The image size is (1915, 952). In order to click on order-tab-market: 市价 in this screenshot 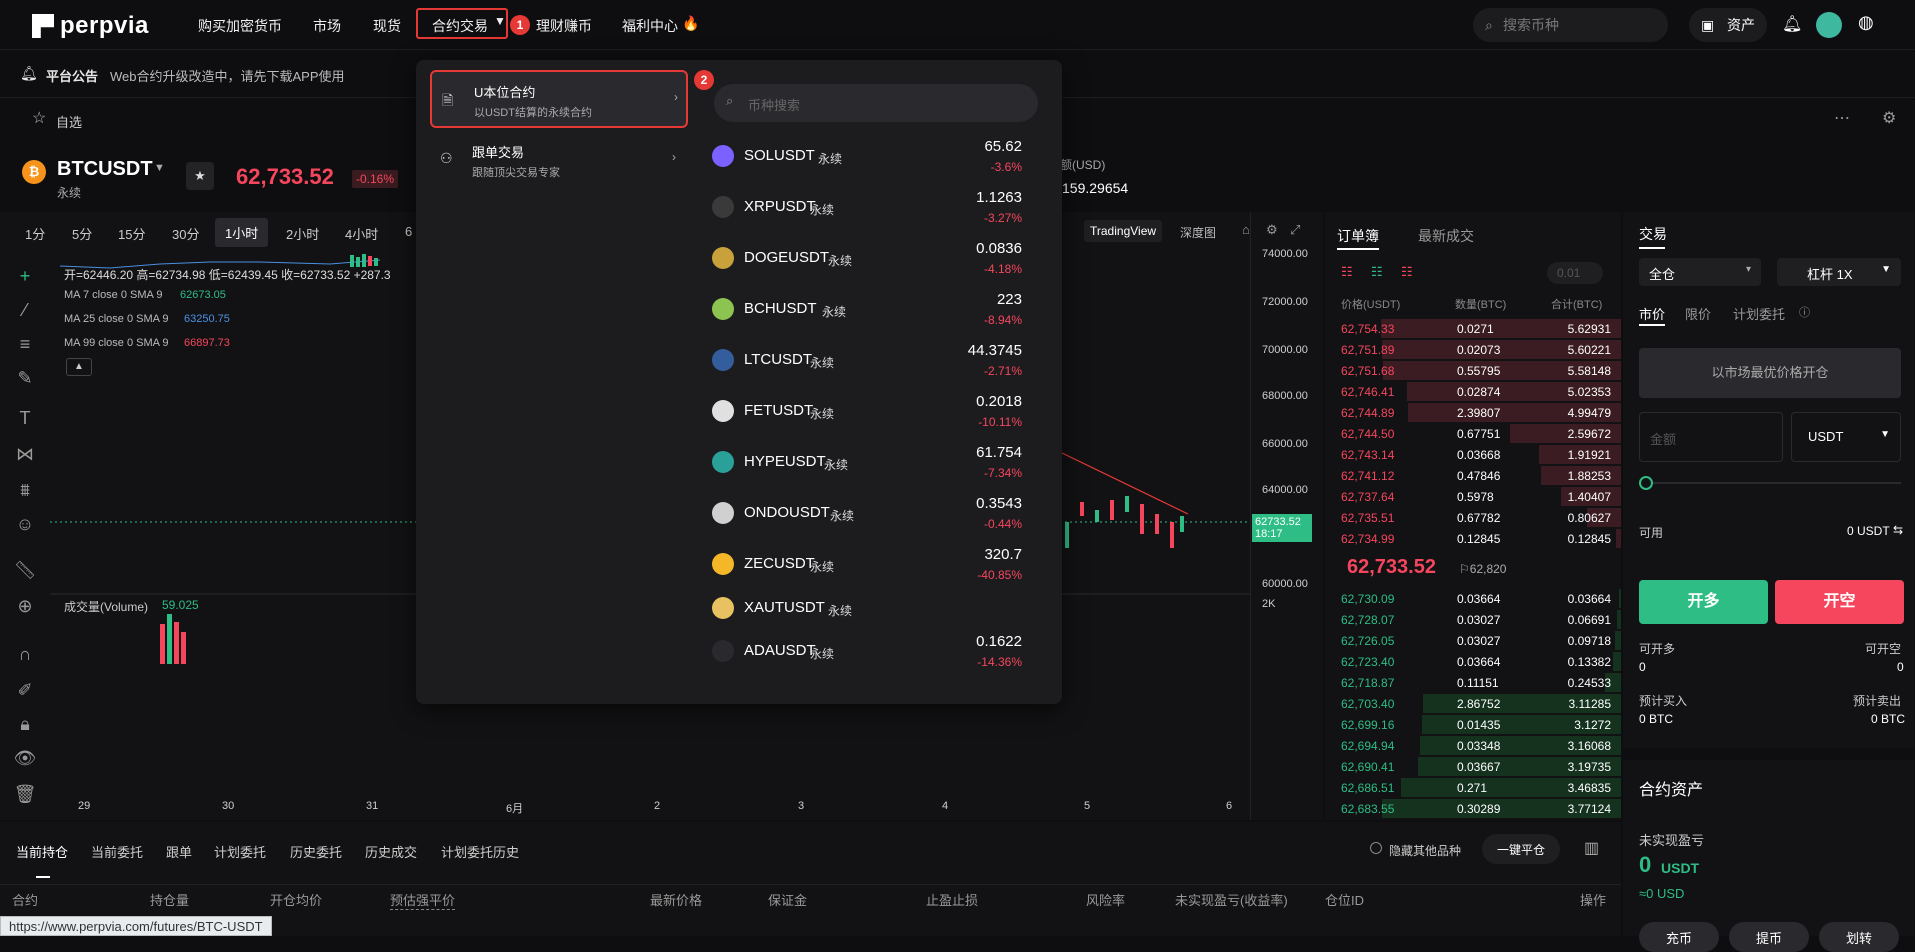, I will do `click(1652, 313)`.